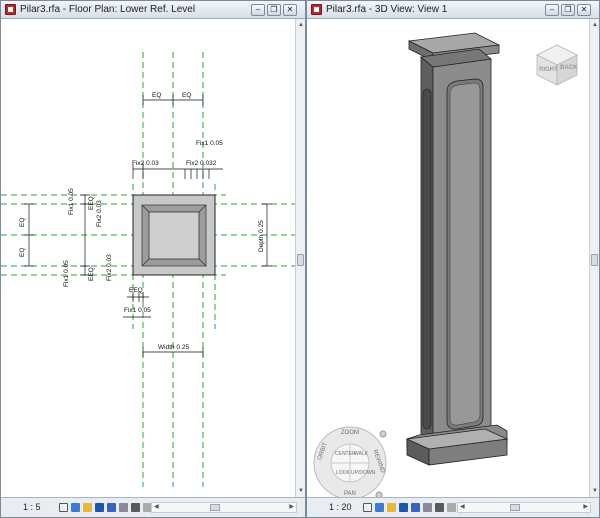  I want to click on dim-fix1-top: Fix1 0.05, so click(209, 143).